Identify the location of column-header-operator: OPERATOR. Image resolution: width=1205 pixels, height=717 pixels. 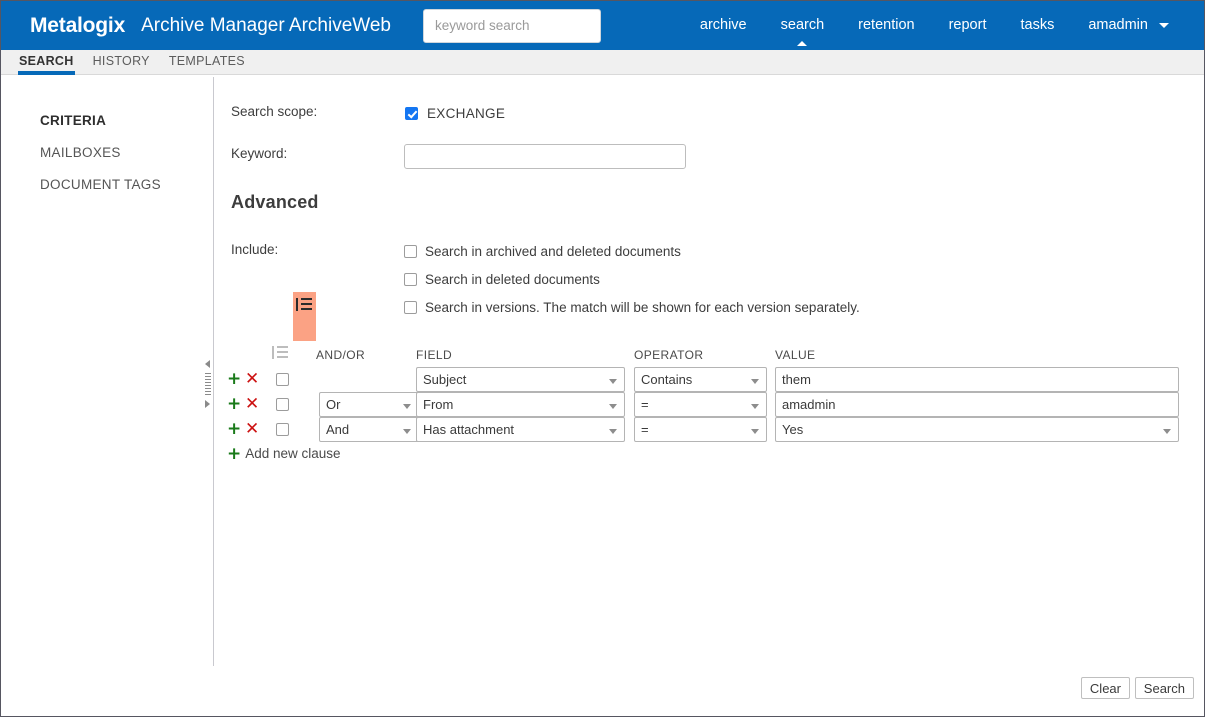
(669, 355).